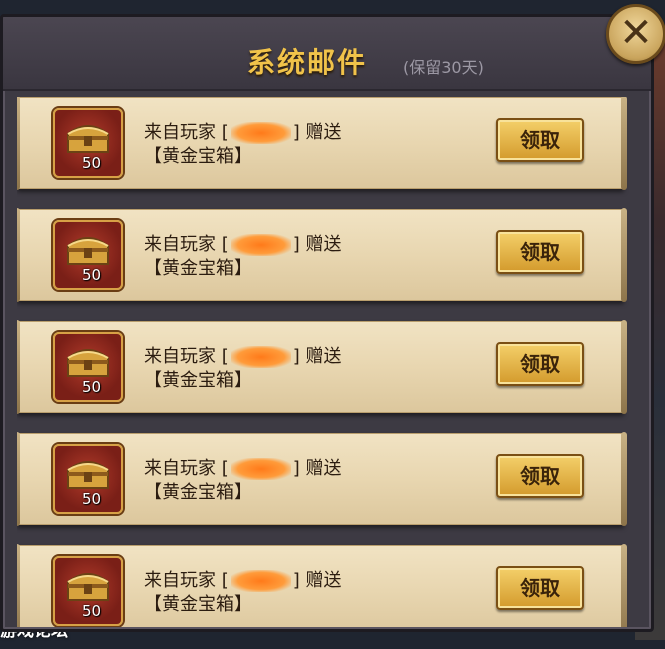  I want to click on dialog-header: 系统邮件 (保留30天), so click(327, 54).